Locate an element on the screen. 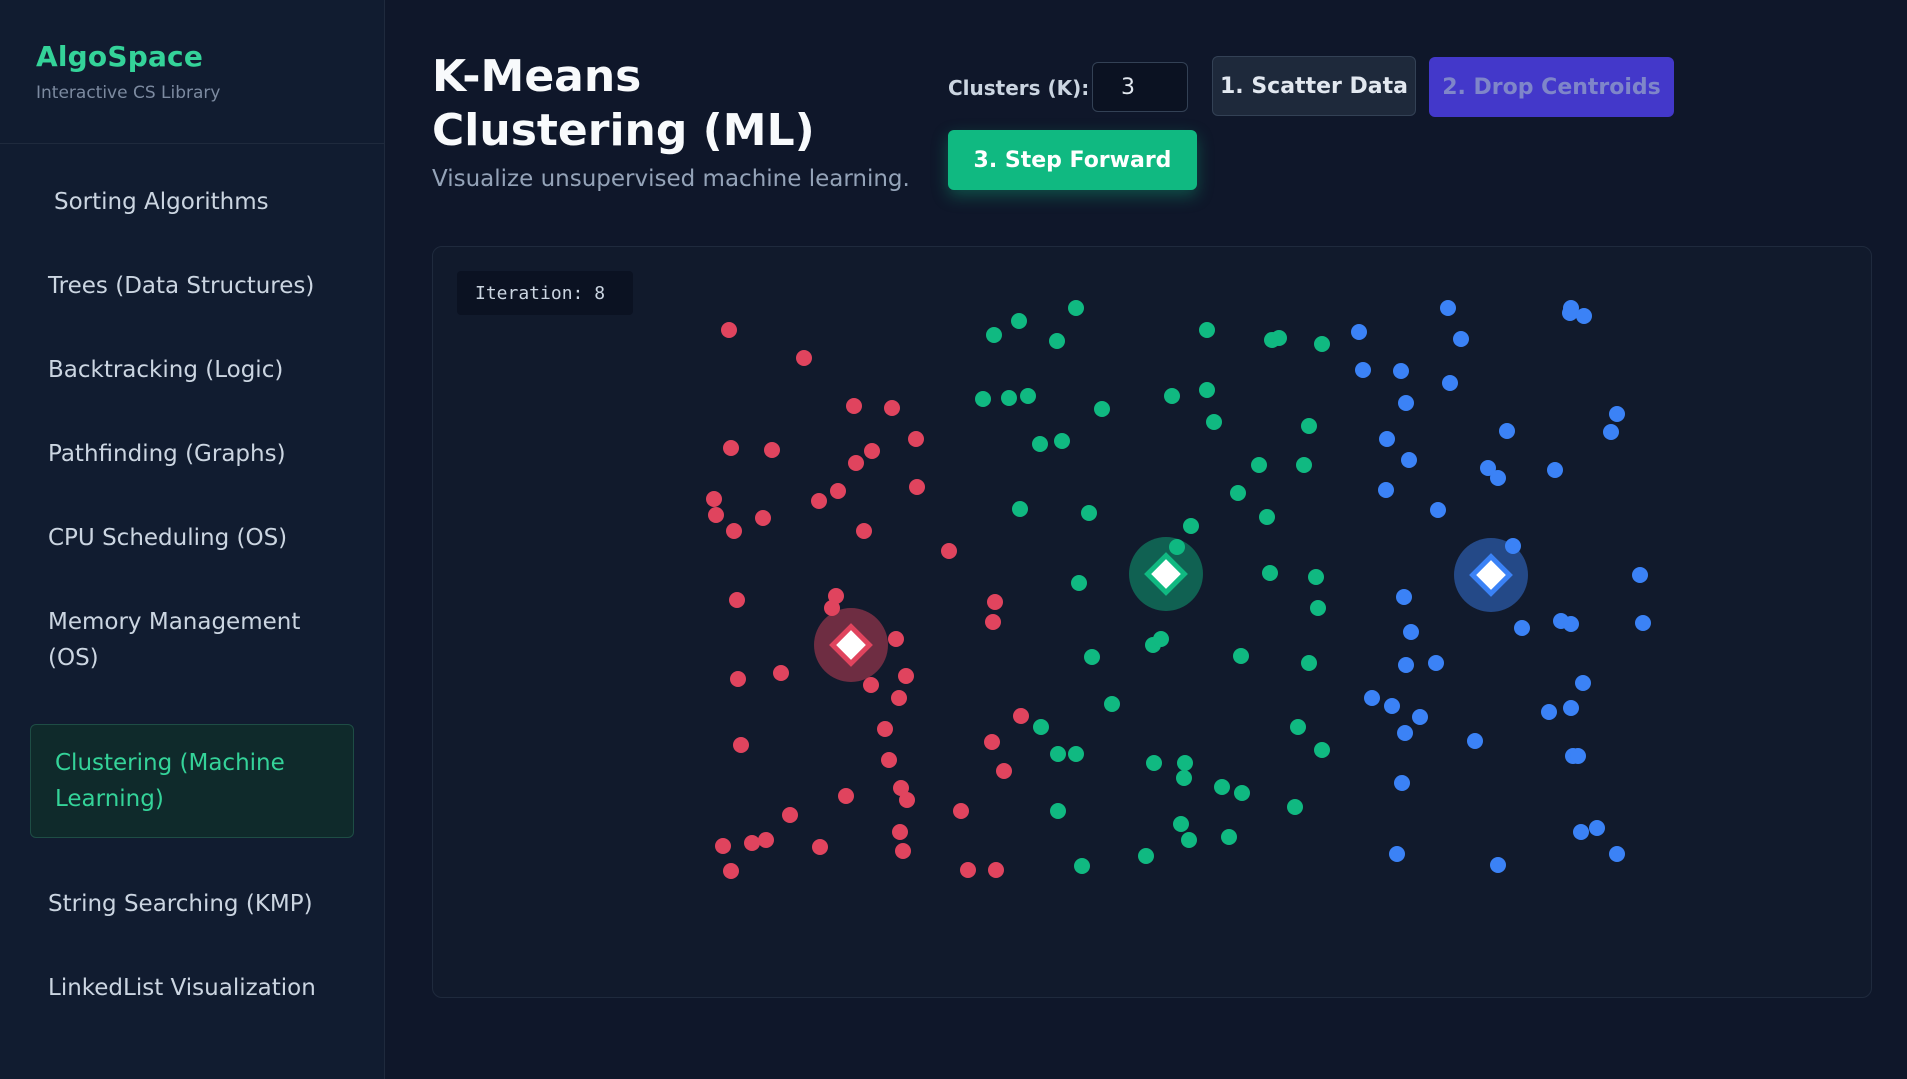  sidebar-item-clustering: Clustering (Machine Learning) is located at coordinates (192, 781).